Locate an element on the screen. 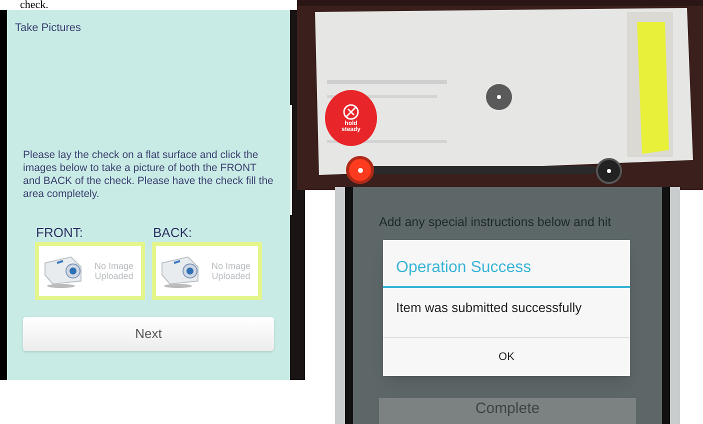 The image size is (703, 424). side-label: FRONT: is located at coordinates (60, 232).